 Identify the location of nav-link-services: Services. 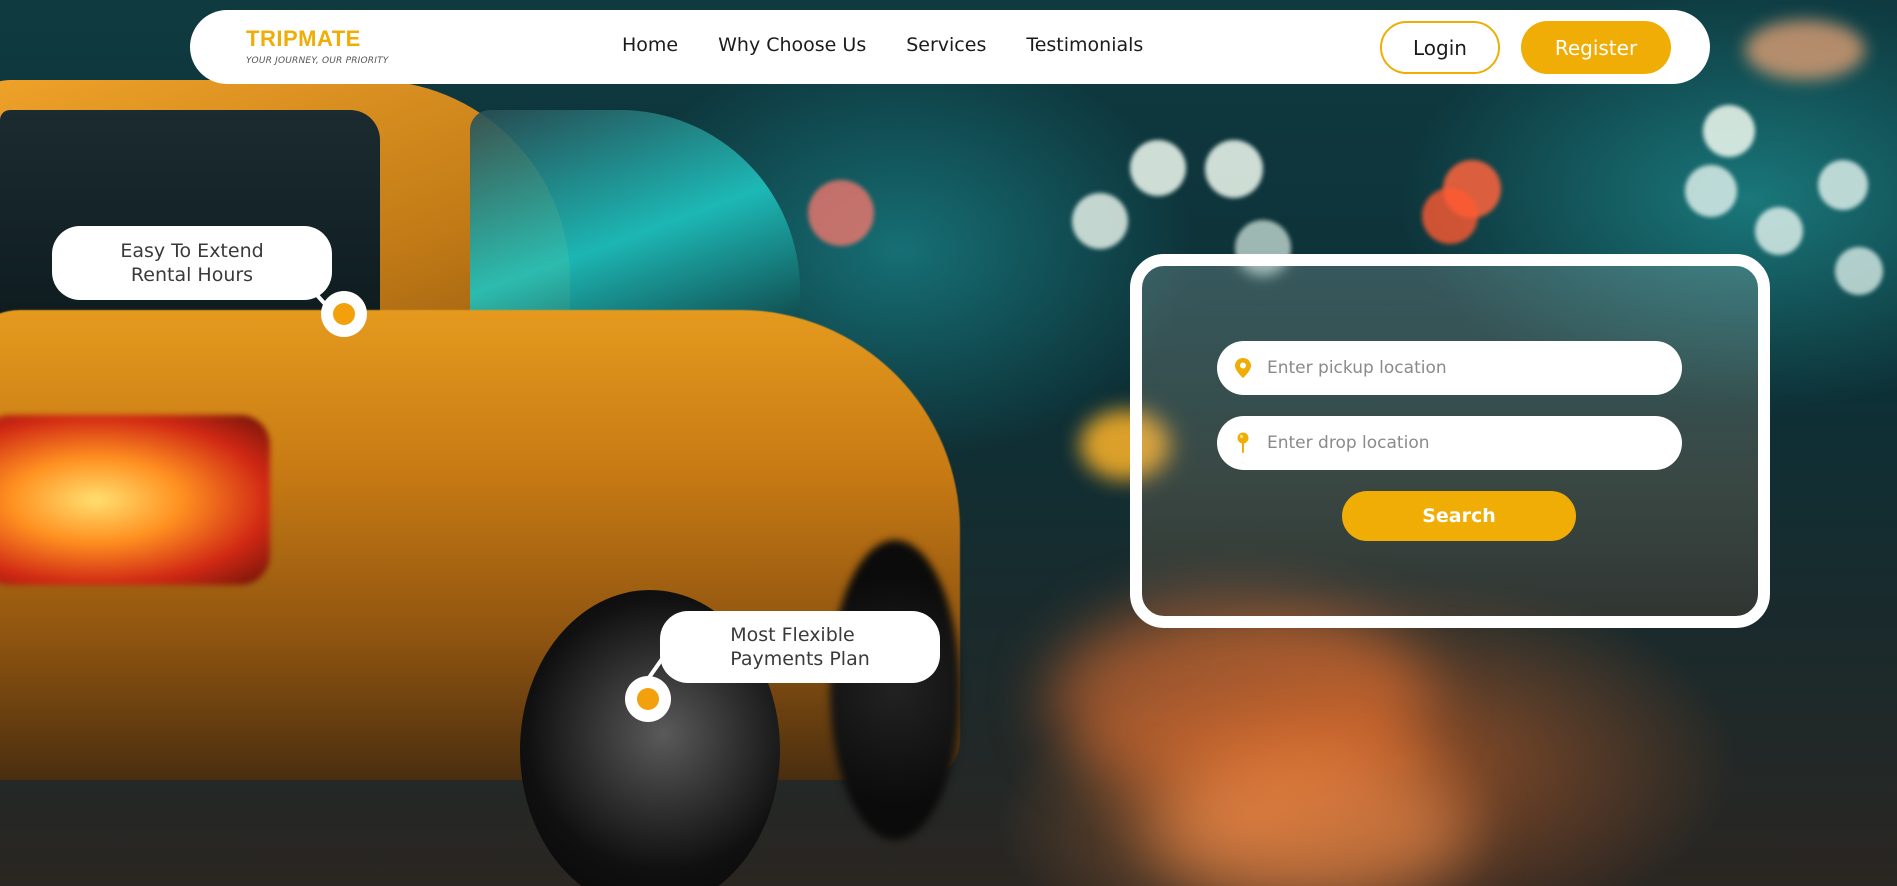
(946, 45).